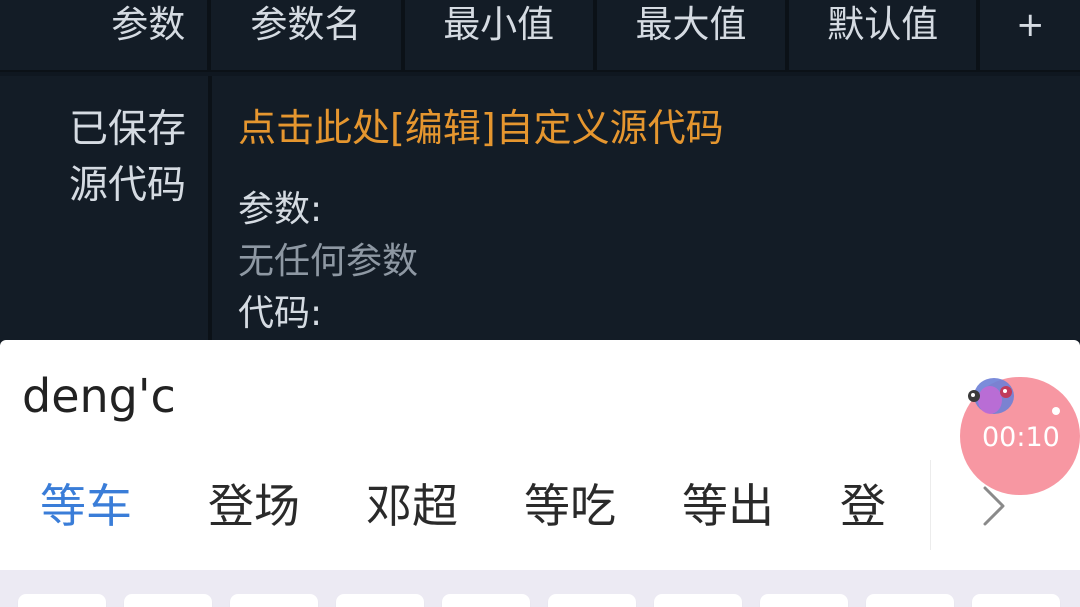  What do you see at coordinates (540, 588) in the screenshot?
I see `keyboard-keys-area` at bounding box center [540, 588].